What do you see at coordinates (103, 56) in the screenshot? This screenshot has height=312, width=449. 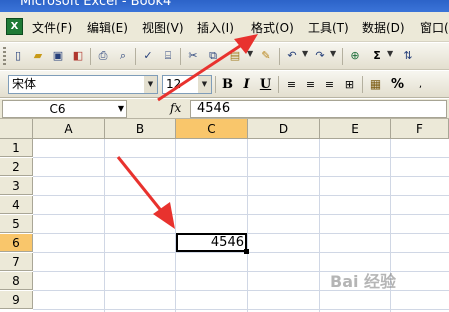 I see `print-icon: ⎙` at bounding box center [103, 56].